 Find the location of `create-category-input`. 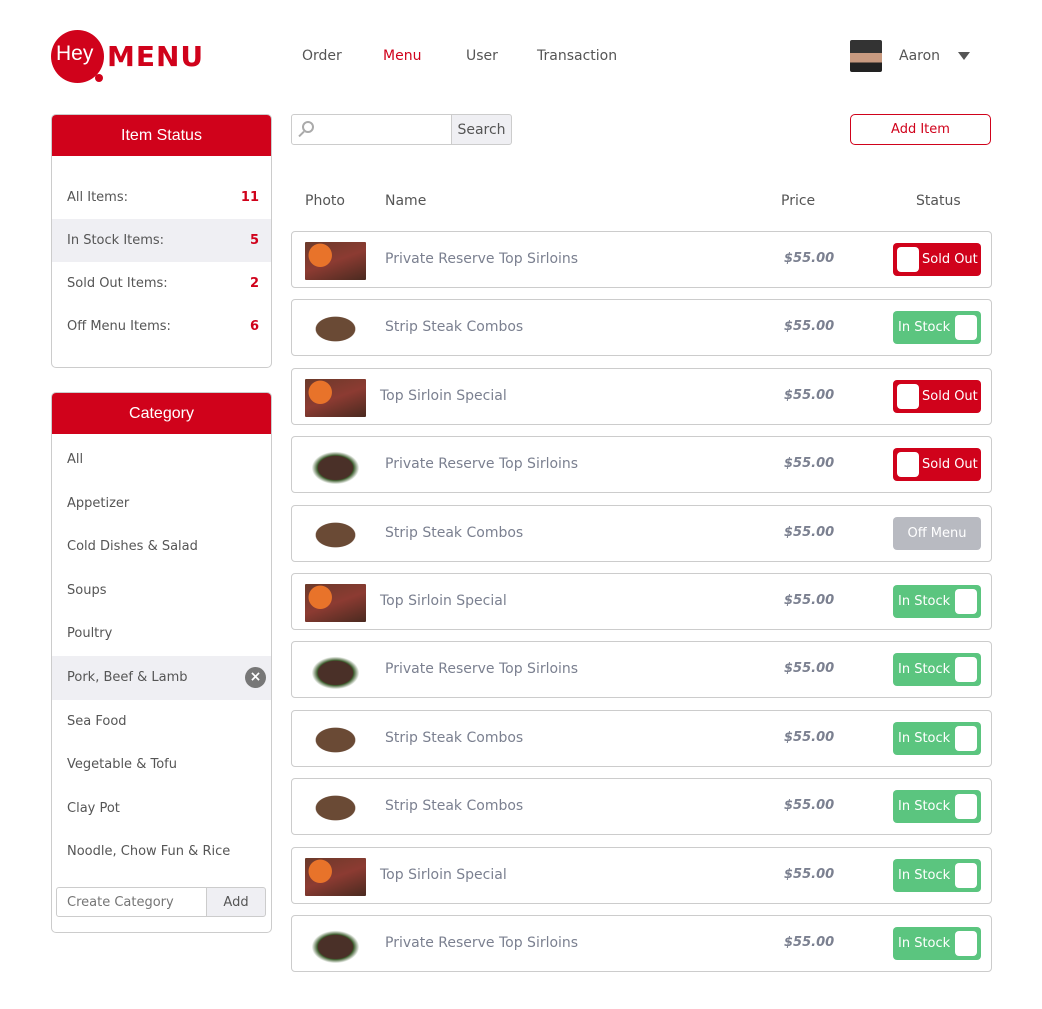

create-category-input is located at coordinates (131, 902).